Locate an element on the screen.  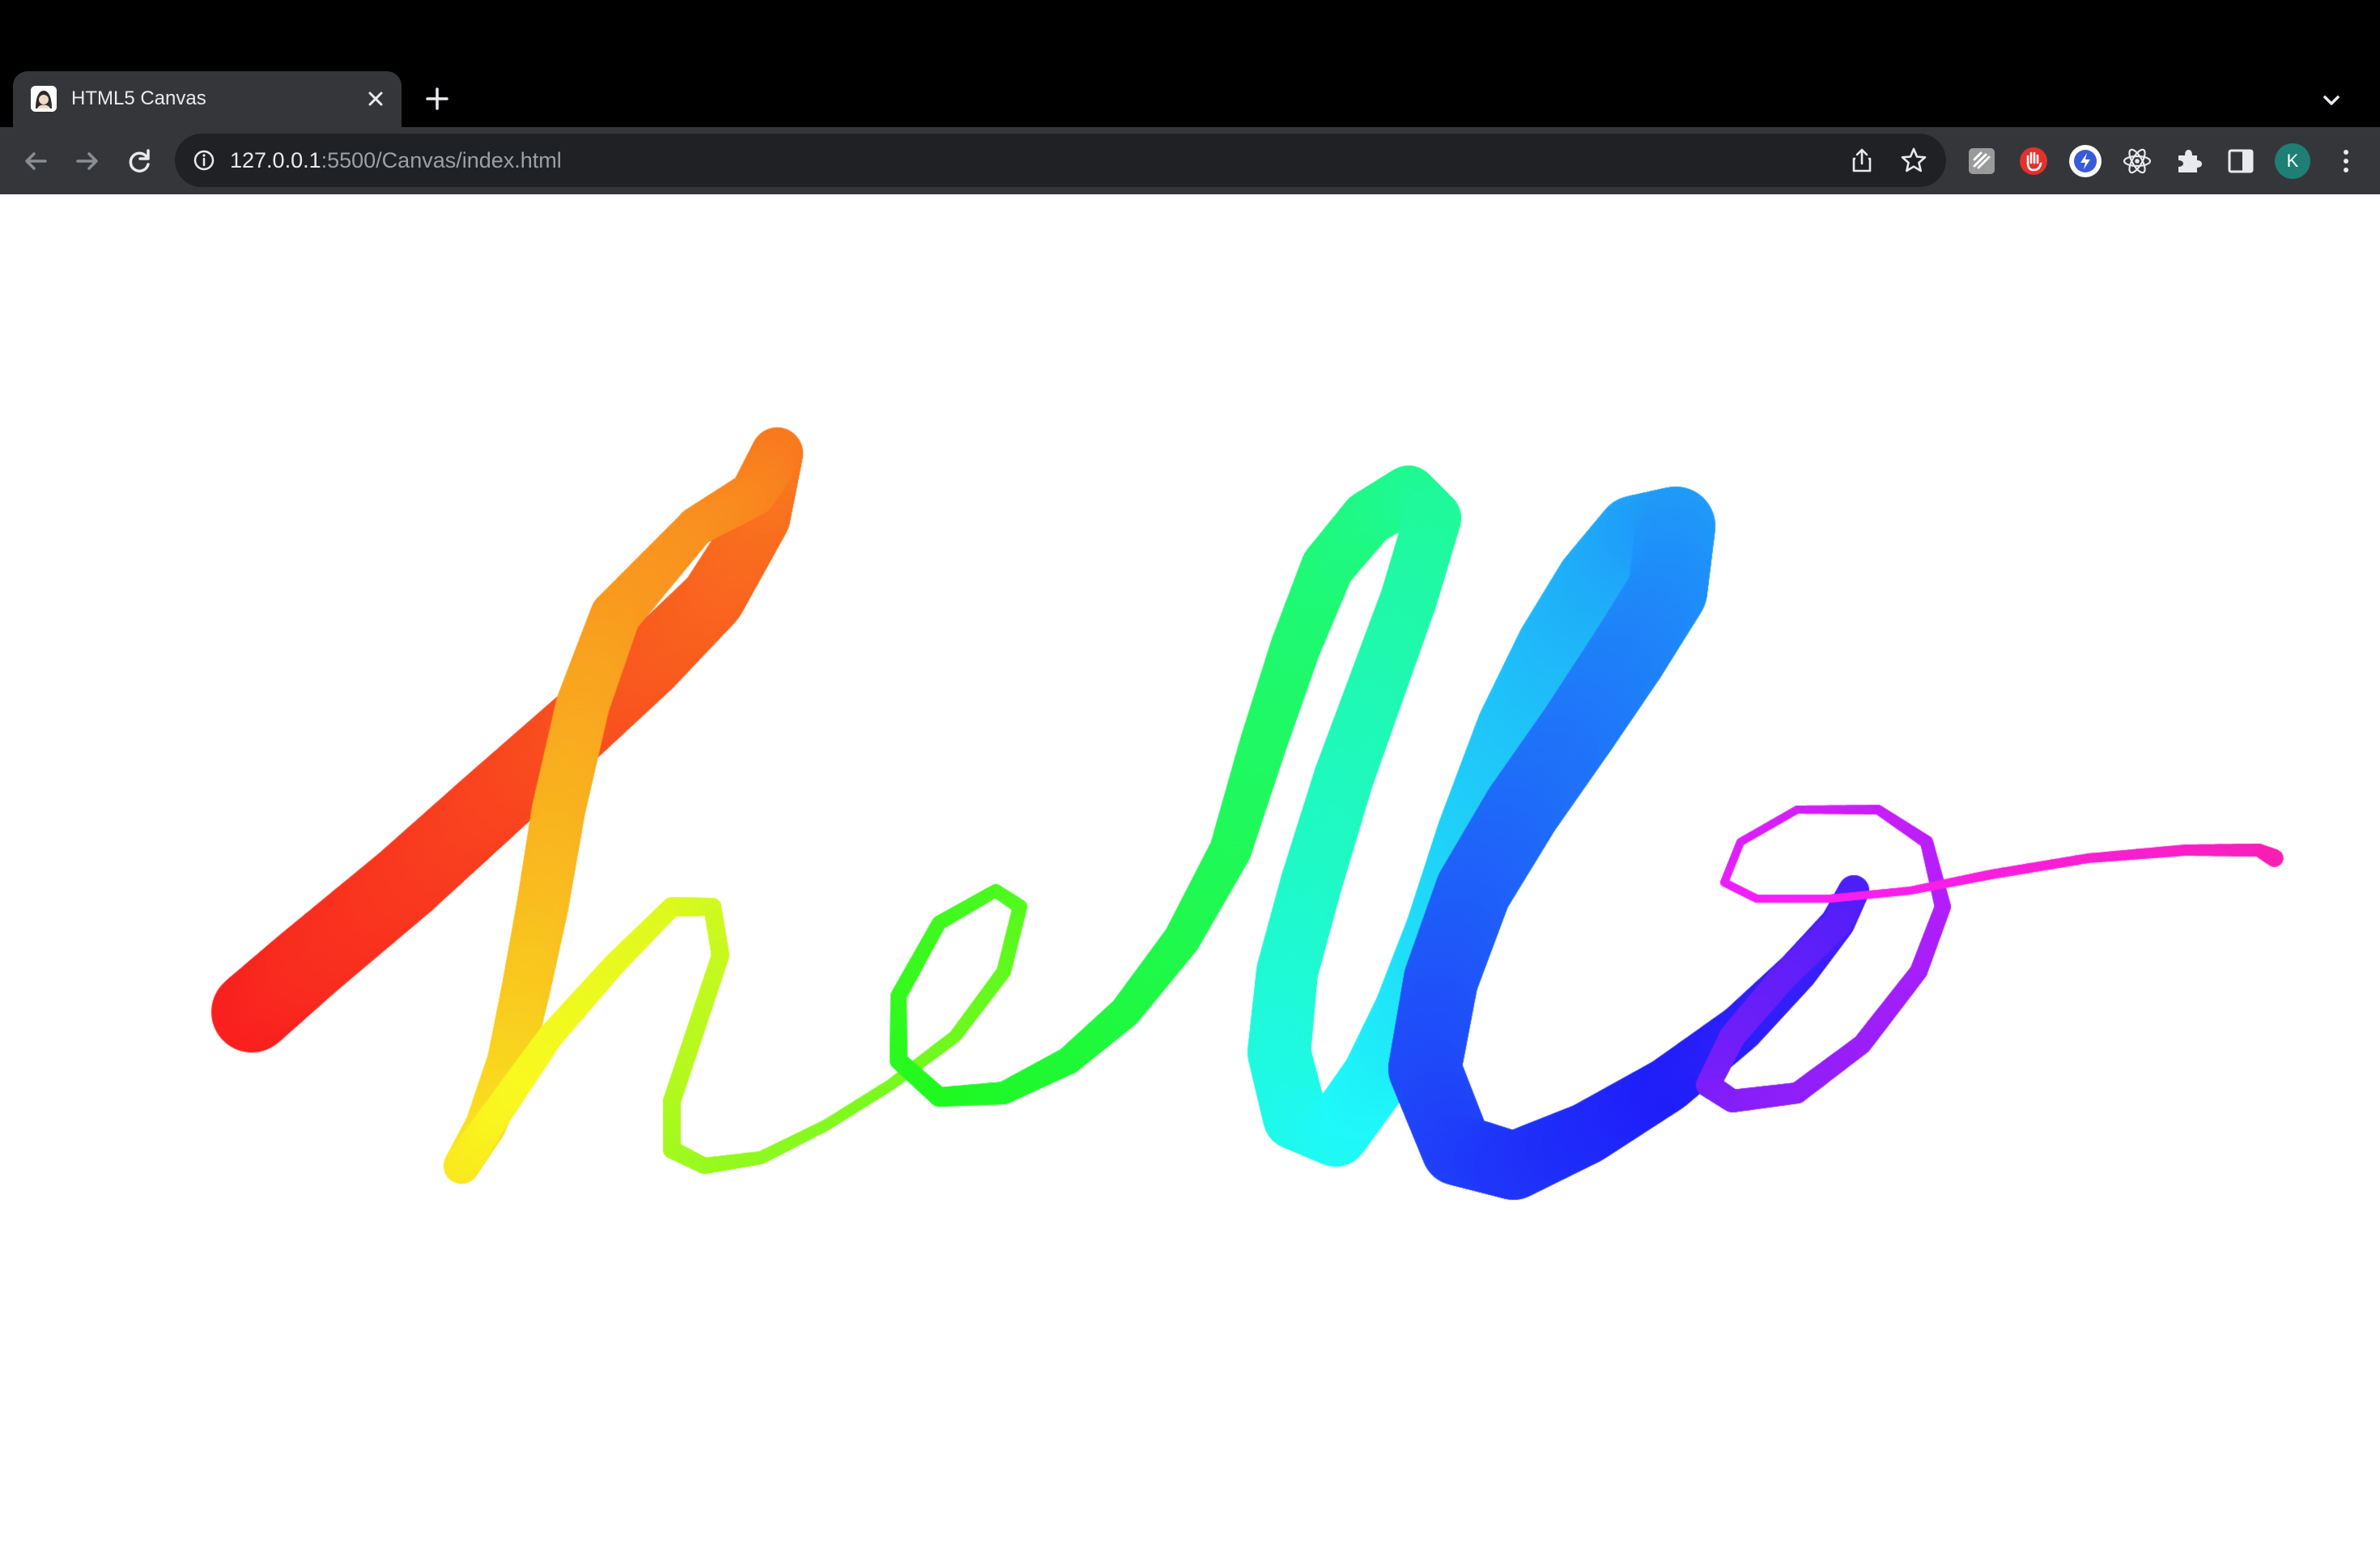
url-text: 127.0.0.1:5500/Canvas/index.html is located at coordinates (396, 160).